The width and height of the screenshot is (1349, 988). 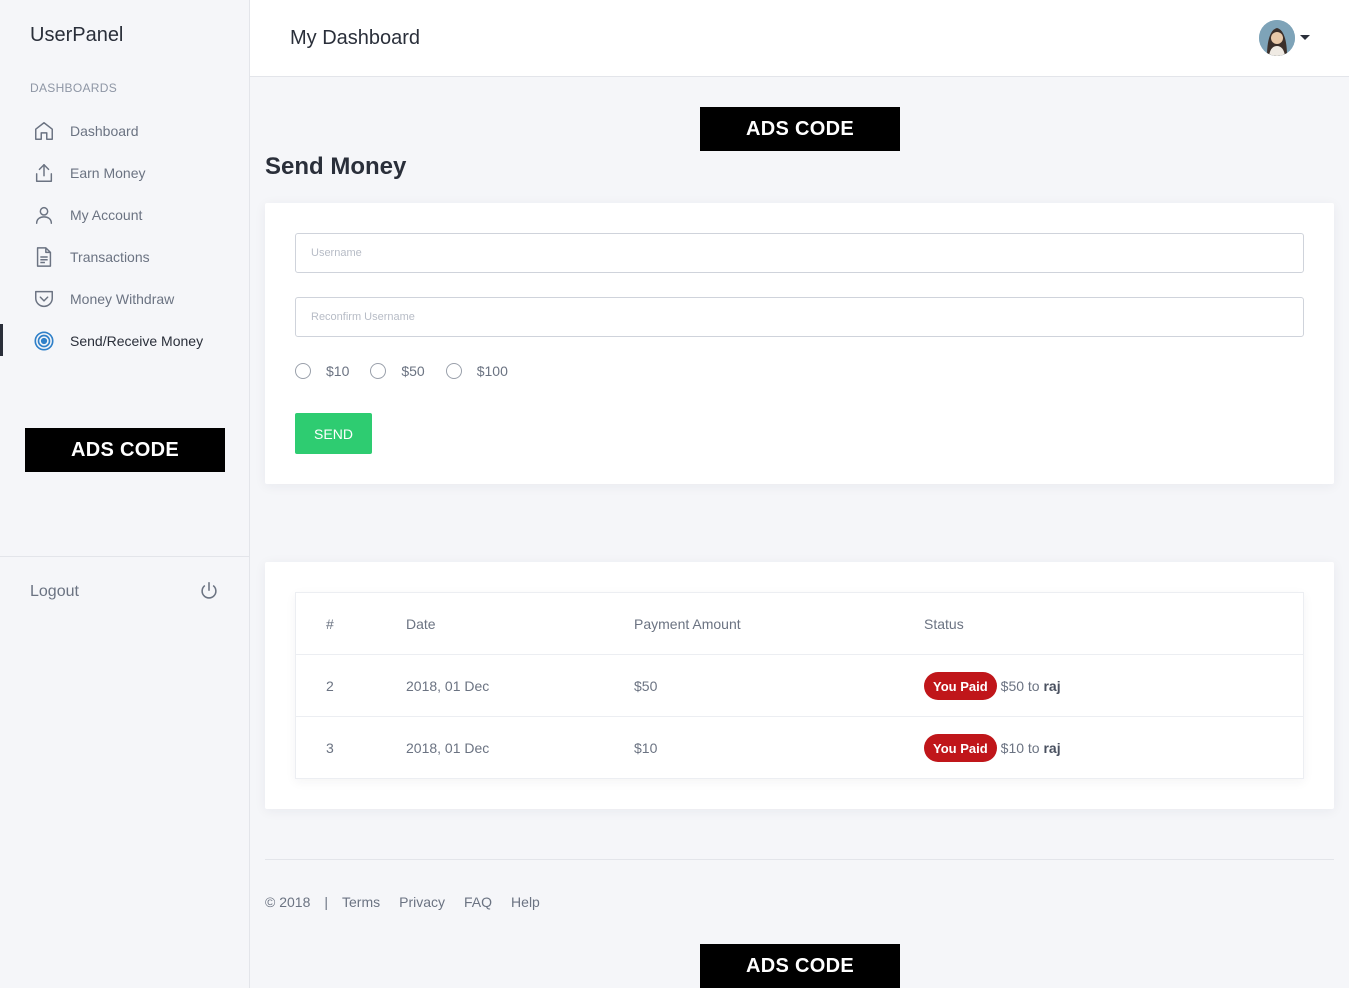 I want to click on status-detail-amount: $50, so click(x=1012, y=686).